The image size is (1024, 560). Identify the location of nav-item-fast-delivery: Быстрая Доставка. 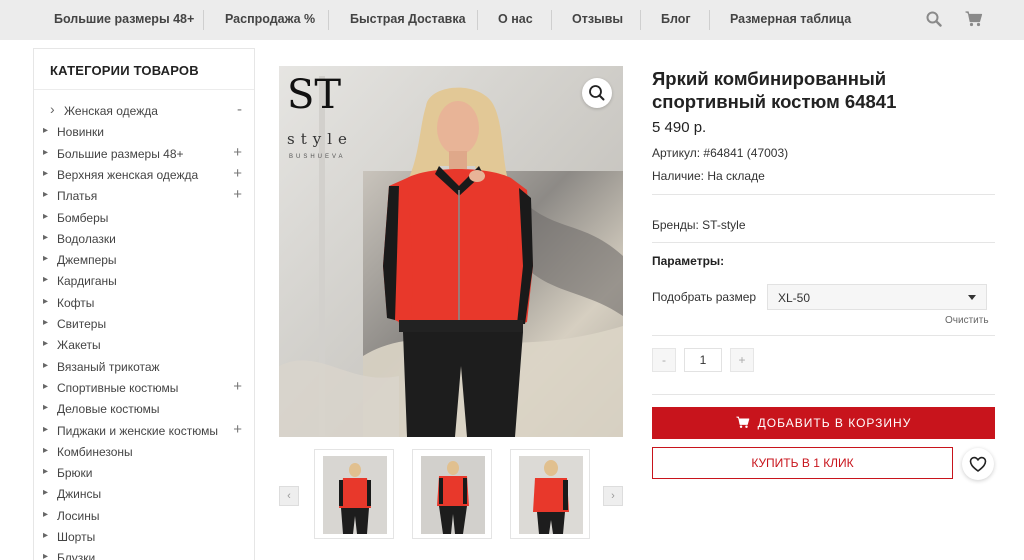
(408, 20).